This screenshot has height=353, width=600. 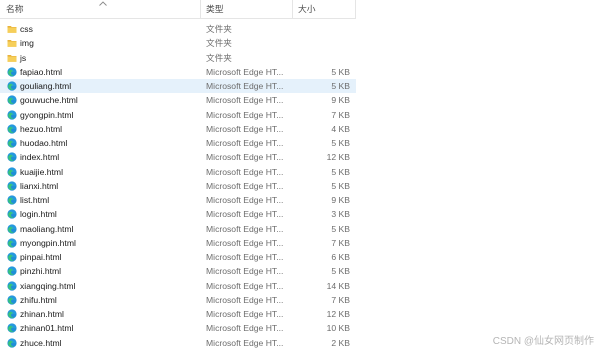 What do you see at coordinates (41, 71) in the screenshot?
I see `file-name: fapiao.html` at bounding box center [41, 71].